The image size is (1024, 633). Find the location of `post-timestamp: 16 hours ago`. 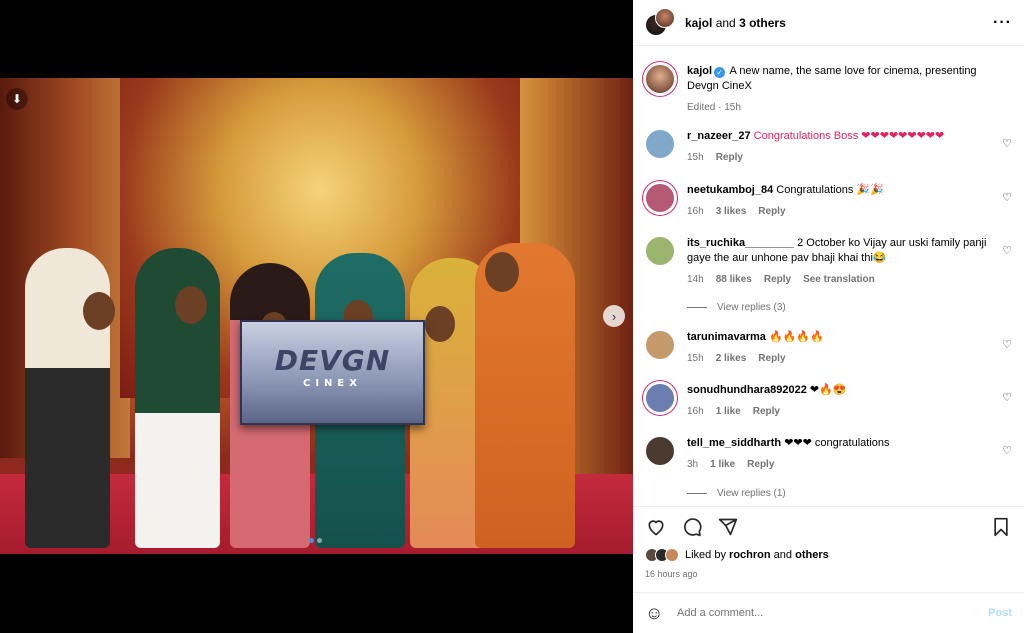

post-timestamp: 16 hours ago is located at coordinates (671, 574).